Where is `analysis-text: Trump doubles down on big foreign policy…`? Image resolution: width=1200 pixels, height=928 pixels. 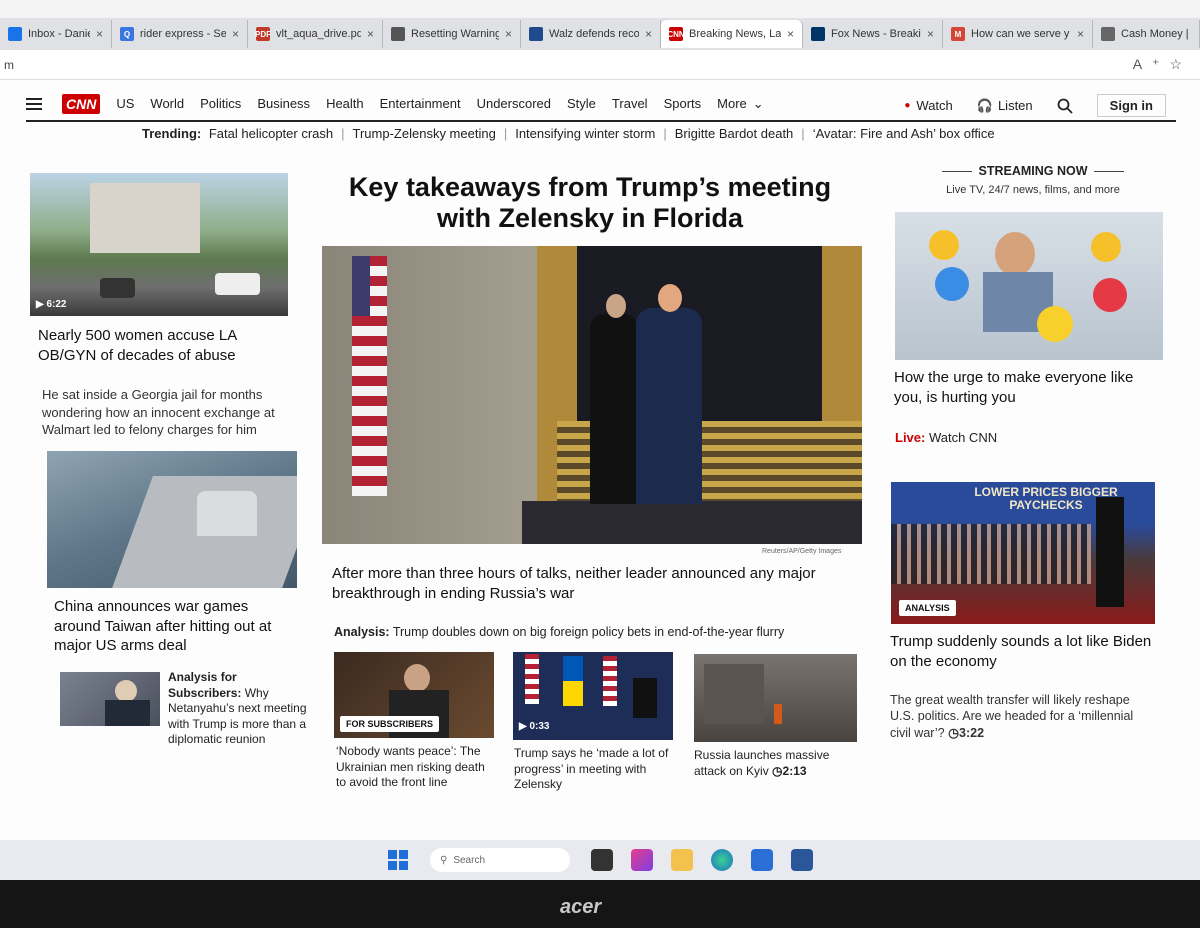
analysis-text: Trump doubles down on big foreign policy… is located at coordinates (587, 632).